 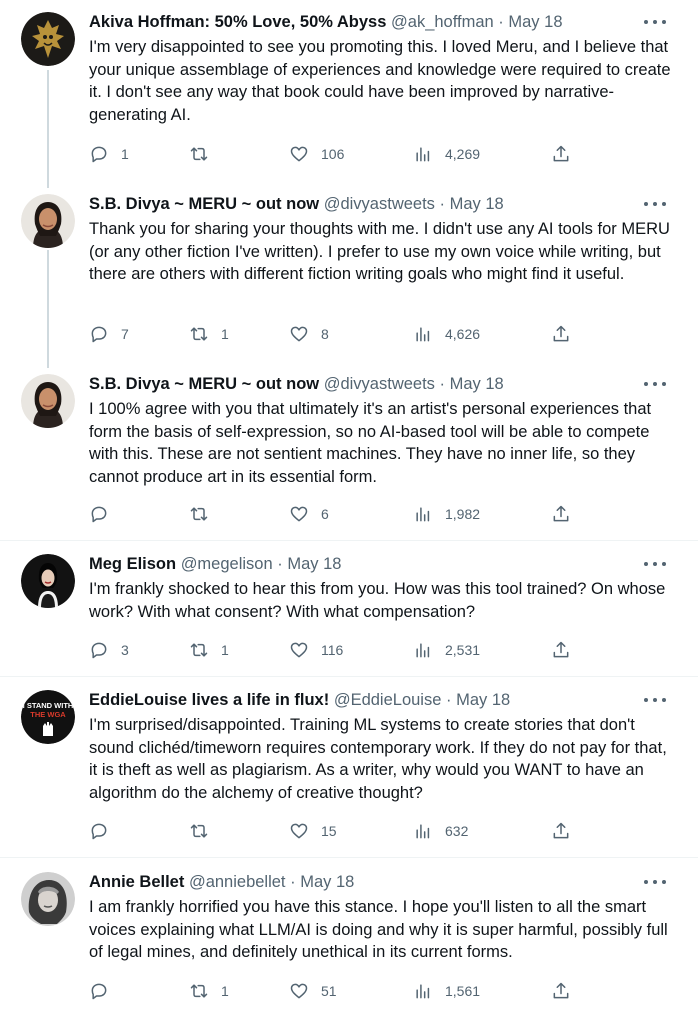 What do you see at coordinates (325, 514) in the screenshot?
I see `like-count: 6` at bounding box center [325, 514].